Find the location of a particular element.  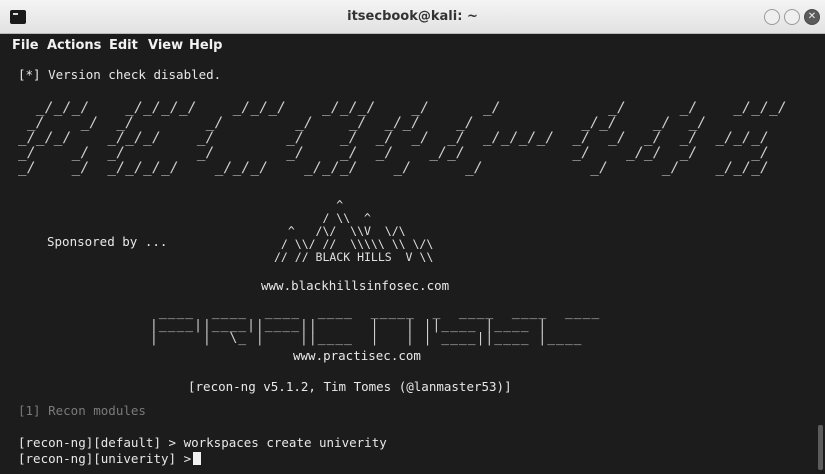

menu-file: File is located at coordinates (25, 45).